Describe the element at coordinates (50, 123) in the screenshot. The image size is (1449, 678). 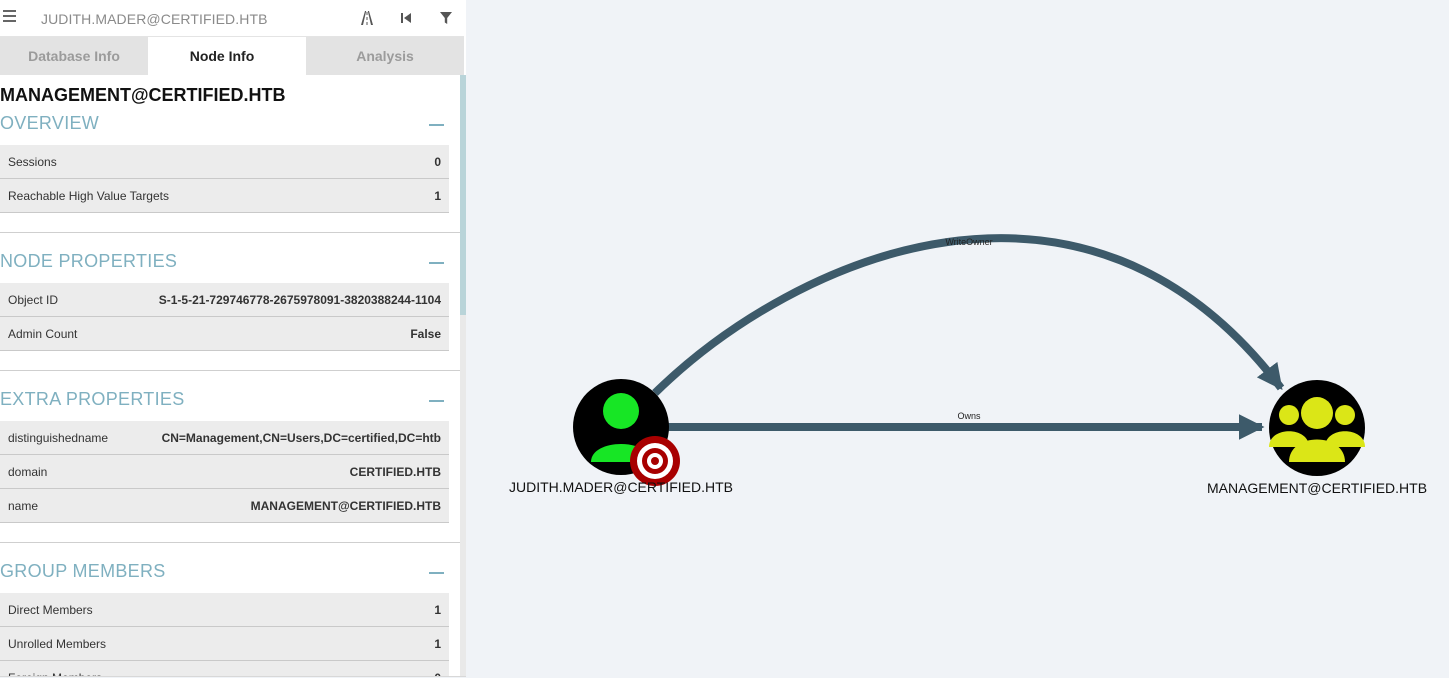
I see `section-title: OVERVIEW` at that location.